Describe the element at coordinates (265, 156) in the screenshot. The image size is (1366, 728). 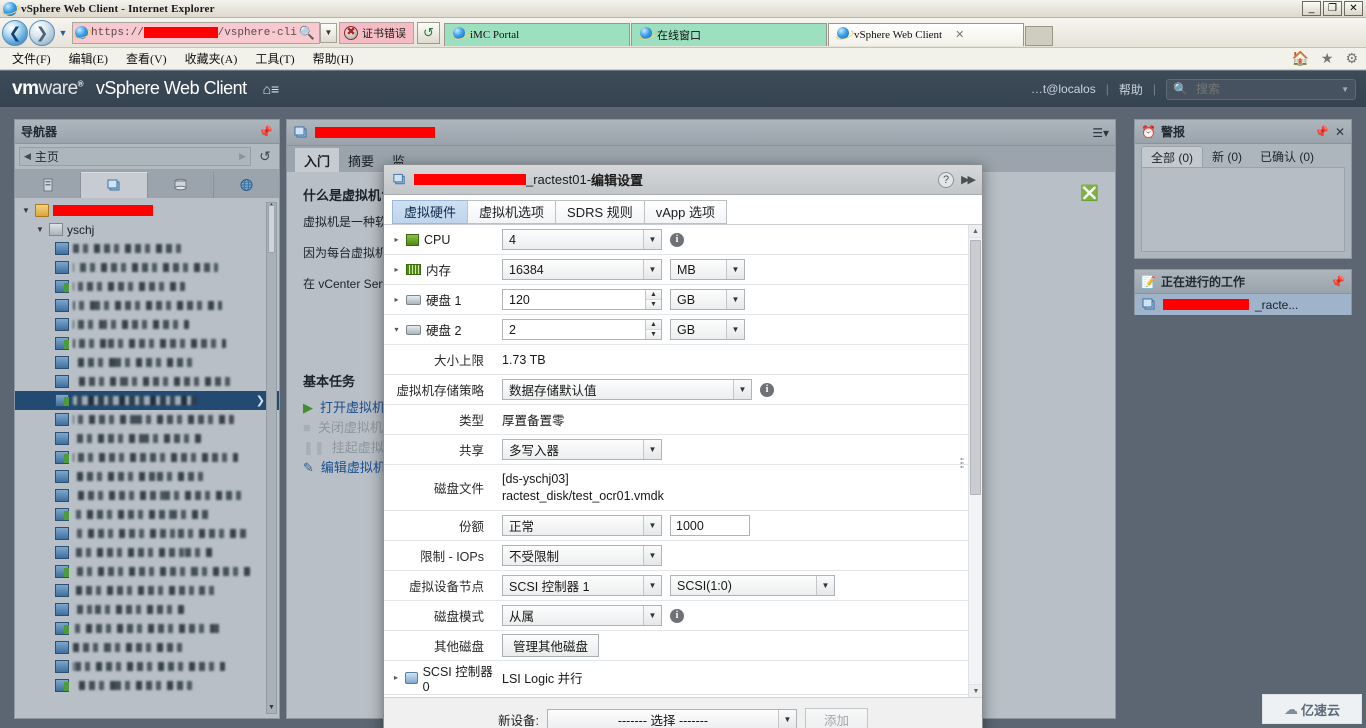
I see `history-icon: ↺` at that location.